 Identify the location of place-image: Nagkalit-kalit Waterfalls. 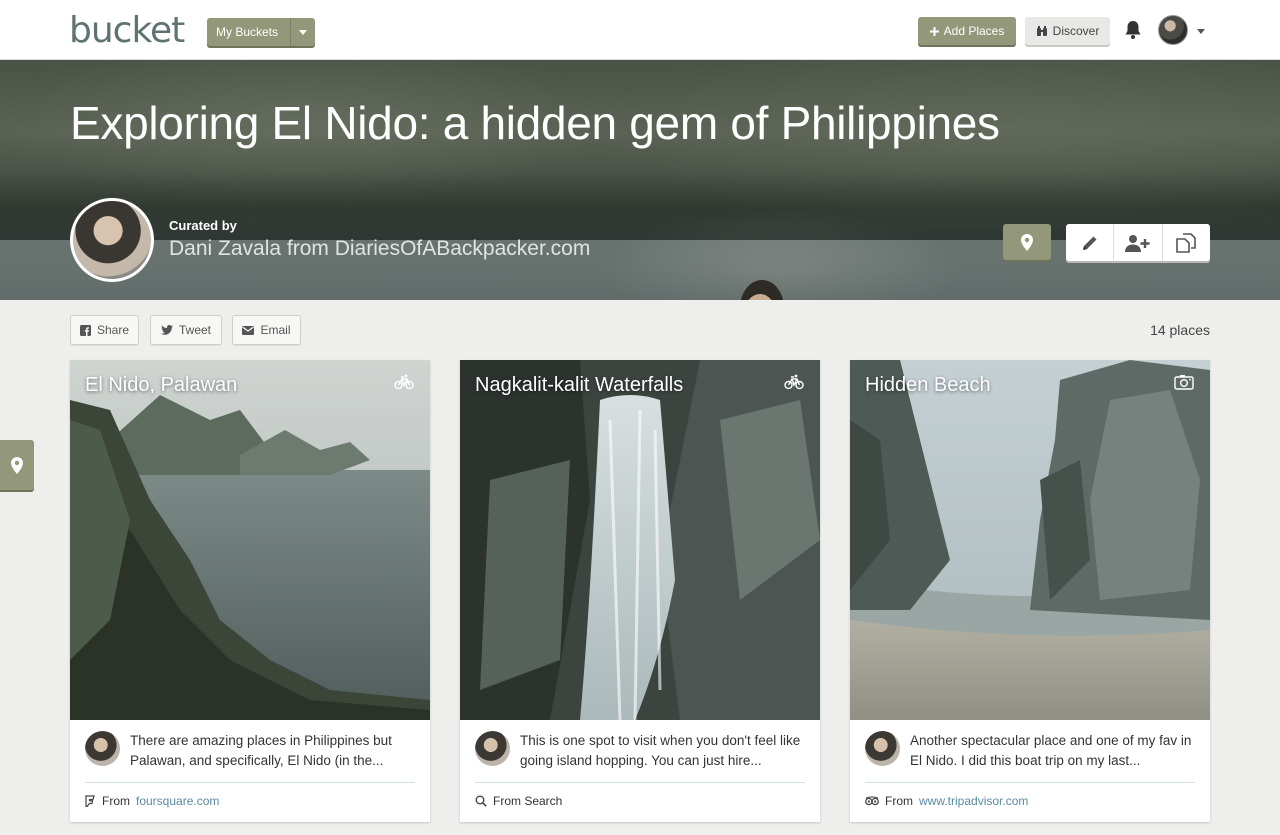
(640, 540).